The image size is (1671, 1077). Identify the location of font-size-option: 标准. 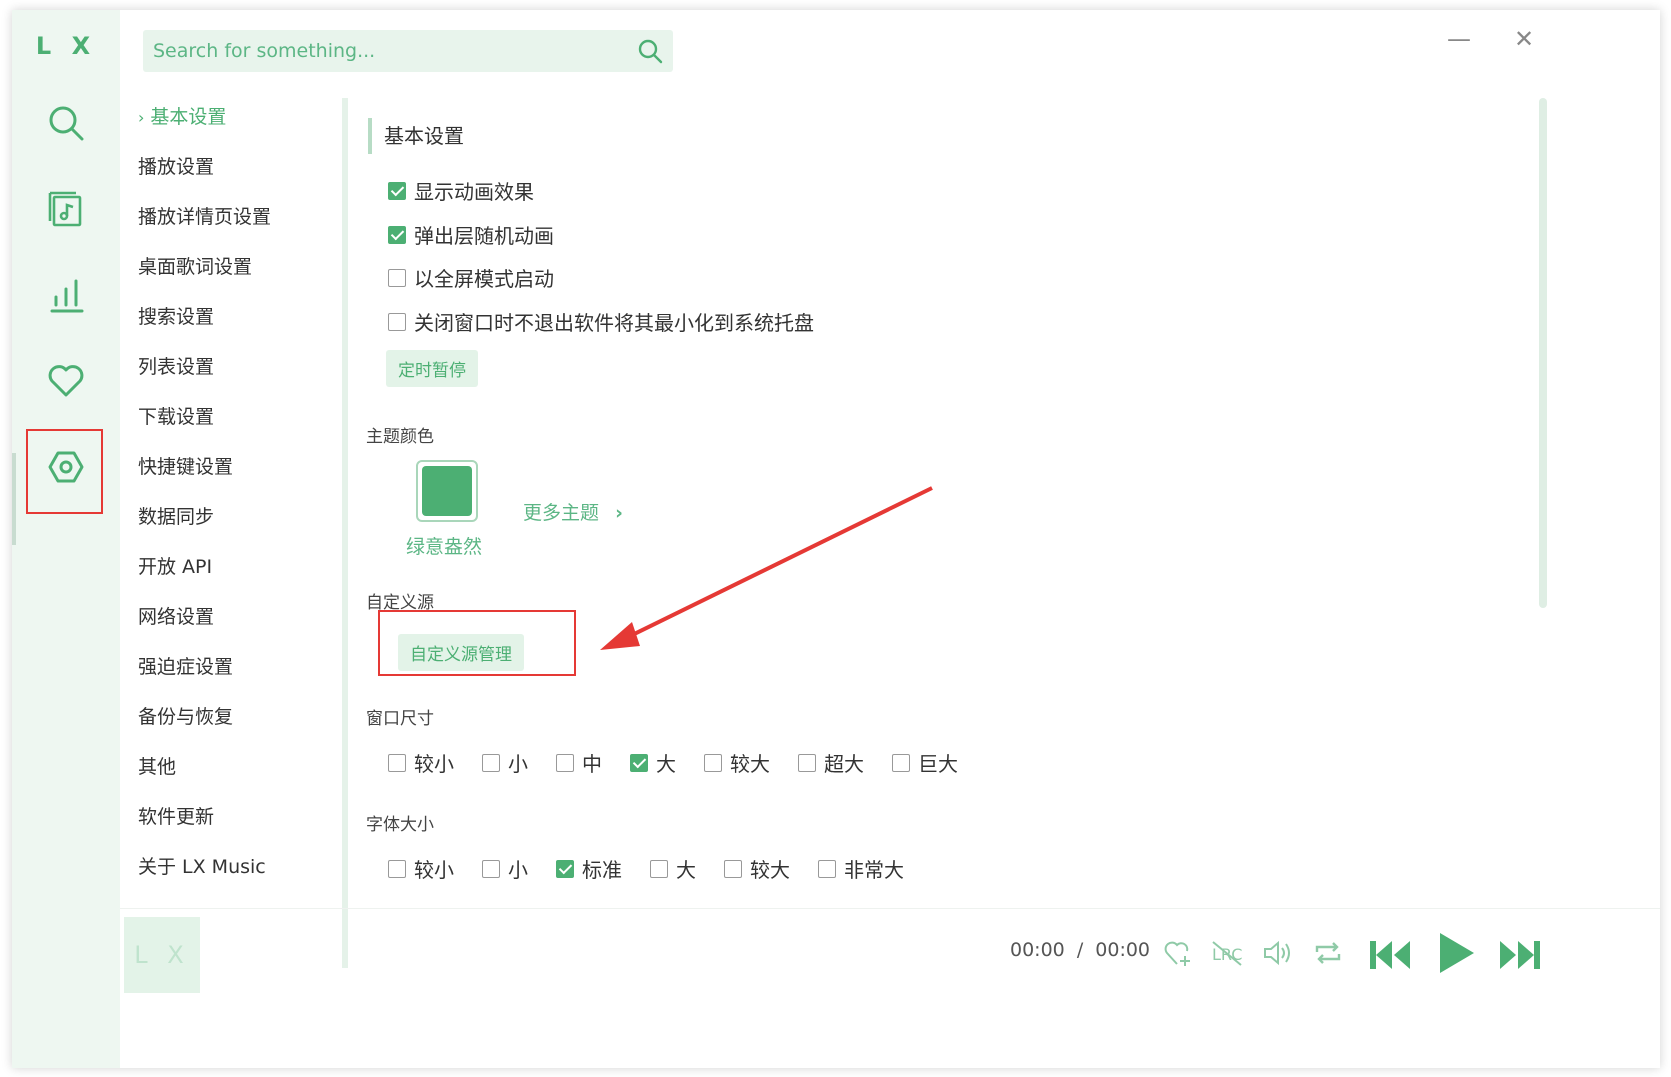
(589, 868).